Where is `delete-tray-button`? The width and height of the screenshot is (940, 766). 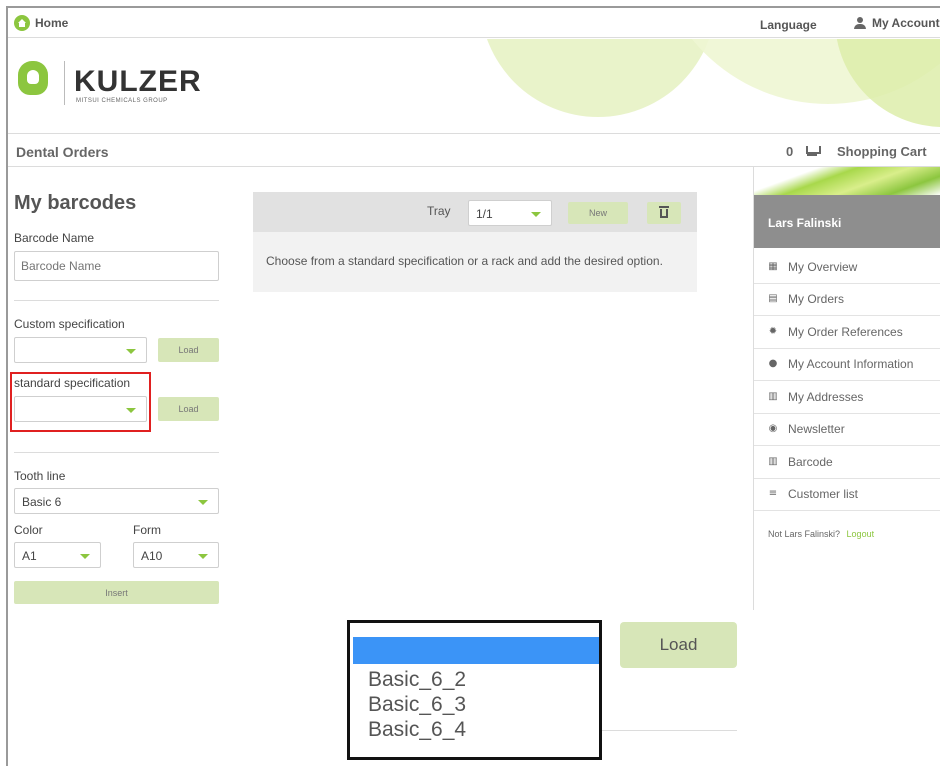 delete-tray-button is located at coordinates (664, 213).